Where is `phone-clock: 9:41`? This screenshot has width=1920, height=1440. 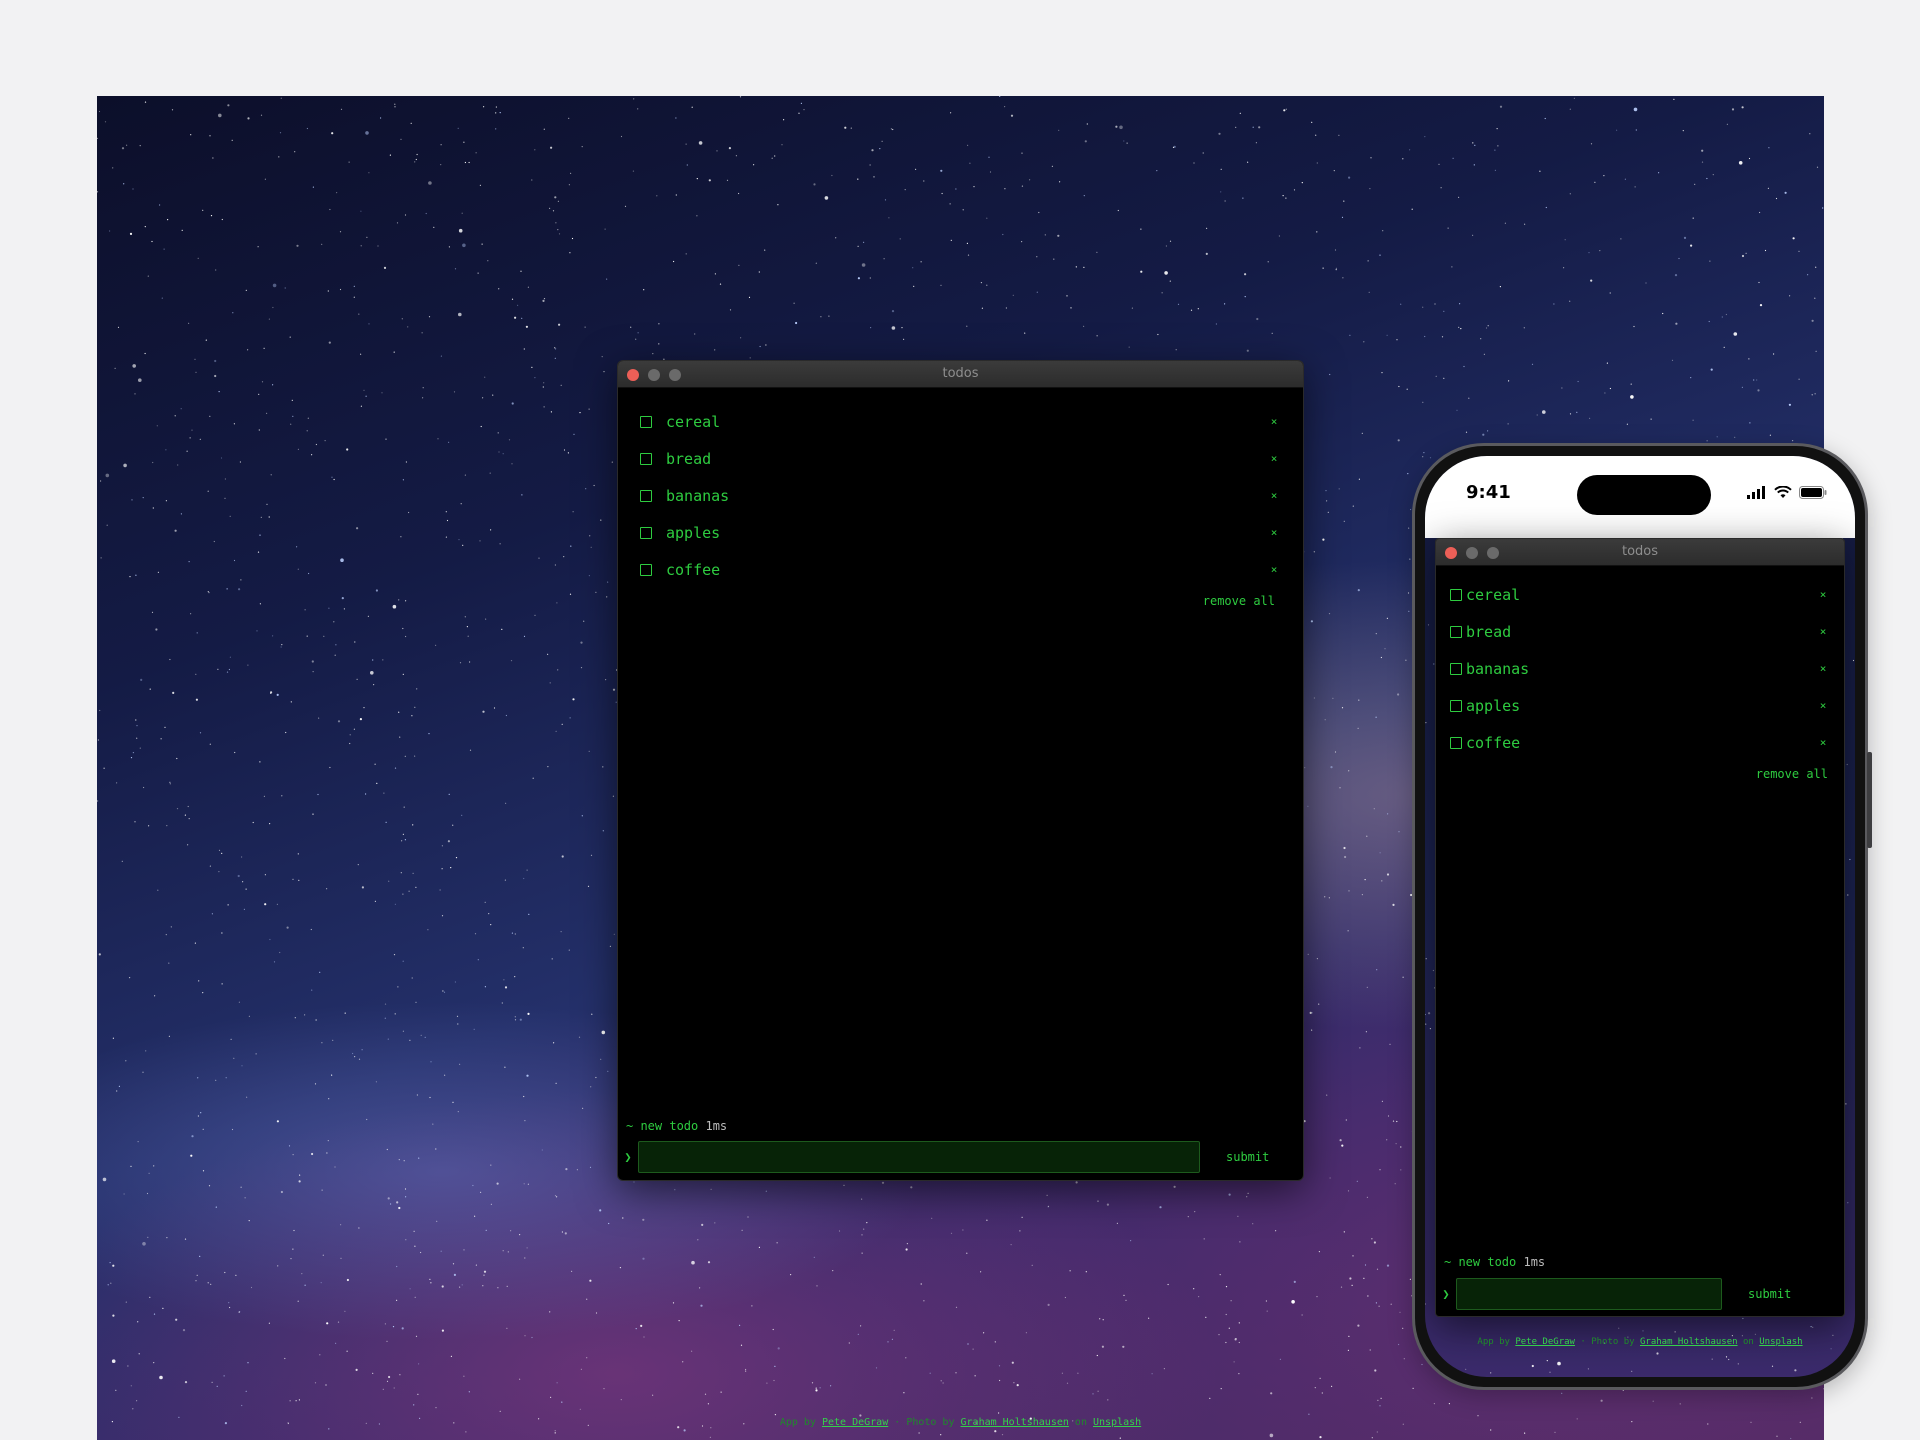
phone-clock: 9:41 is located at coordinates (1488, 492).